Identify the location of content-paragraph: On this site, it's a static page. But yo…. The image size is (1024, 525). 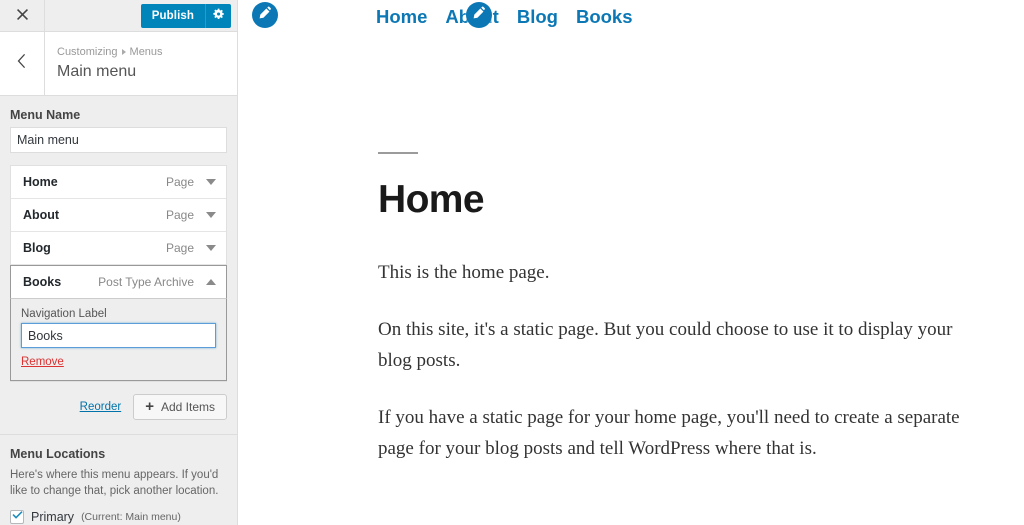
(665, 345).